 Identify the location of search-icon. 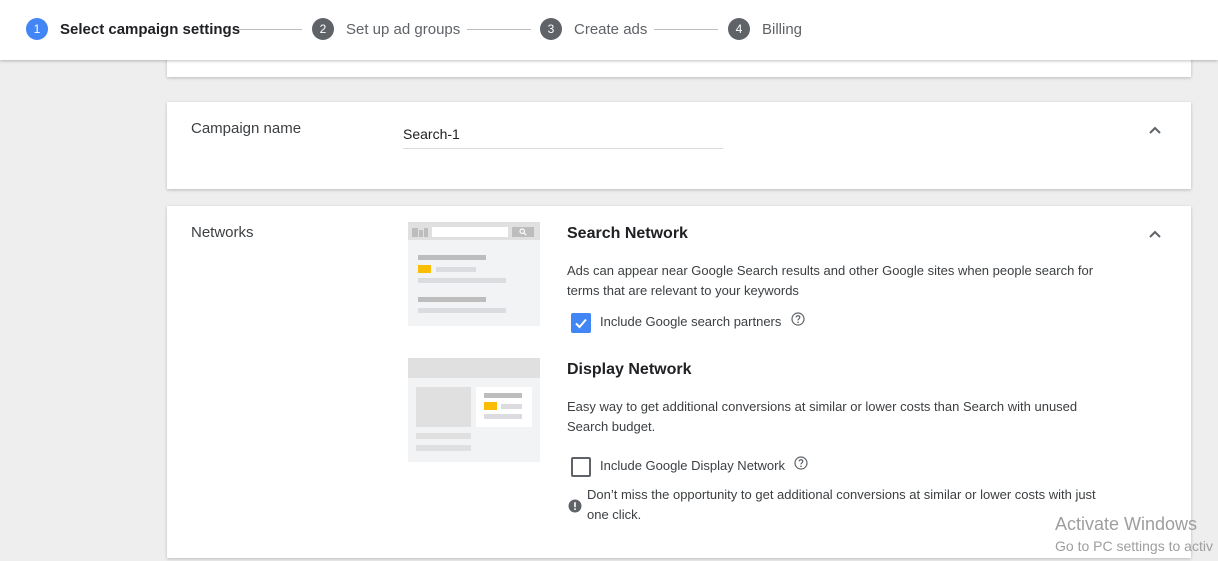
(523, 232).